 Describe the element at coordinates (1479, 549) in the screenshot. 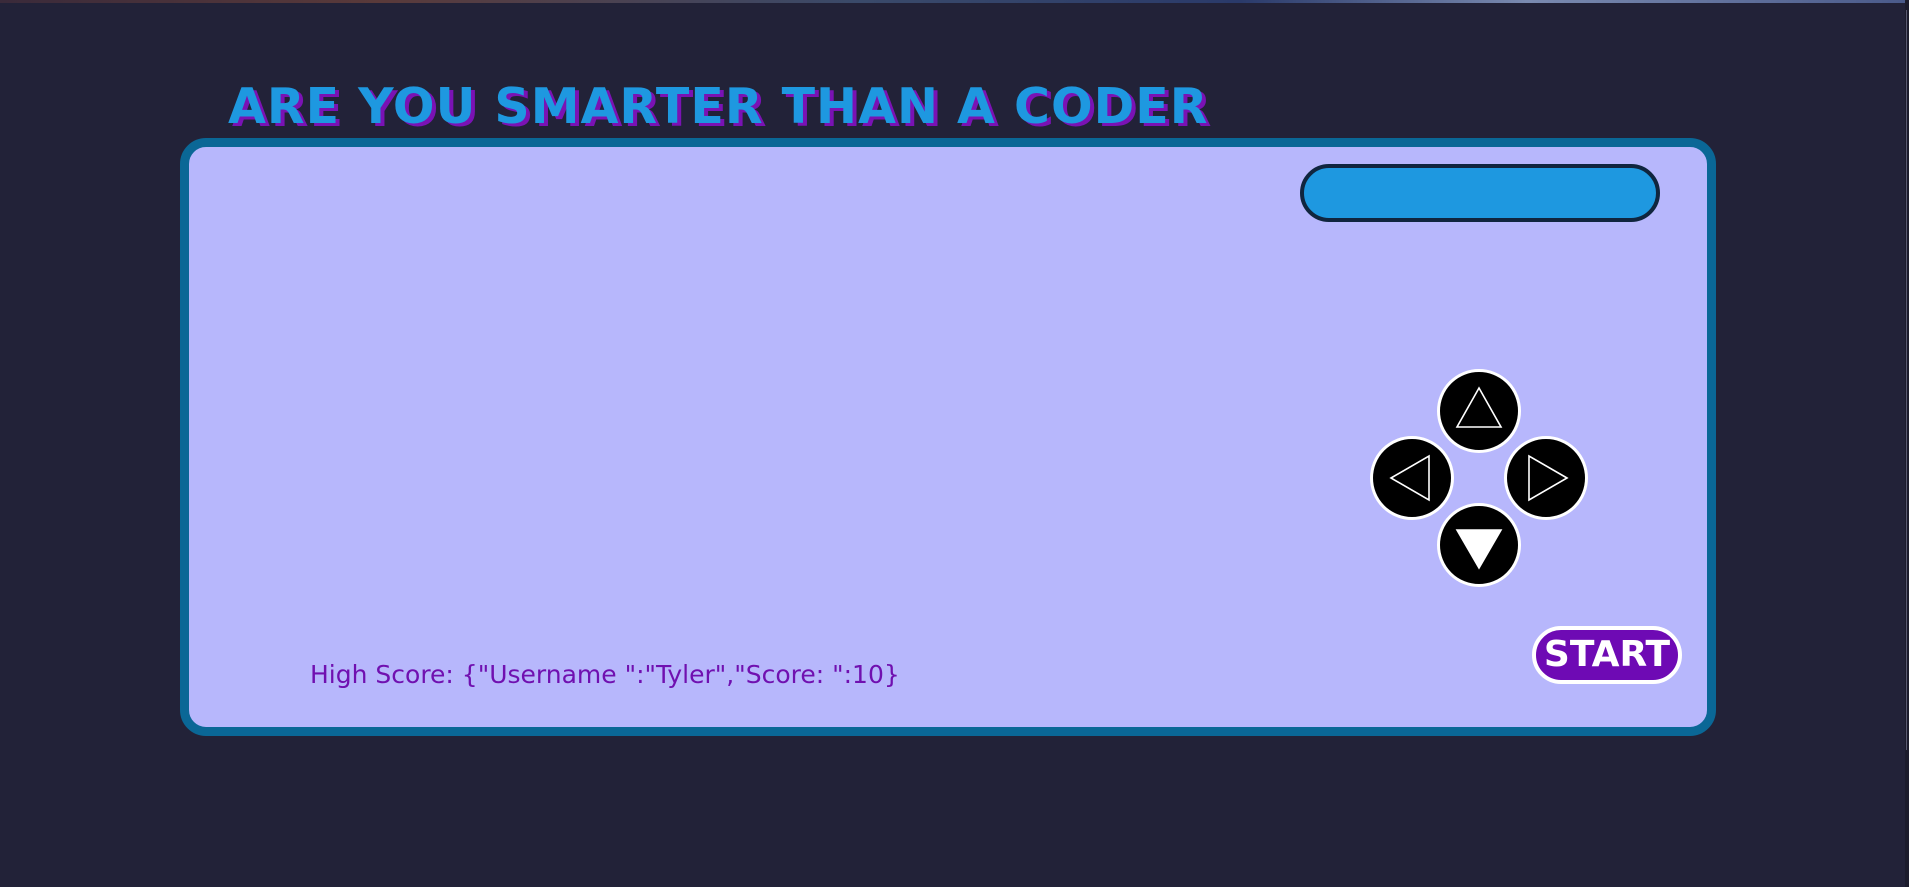

I see `down-arrow-icon` at that location.